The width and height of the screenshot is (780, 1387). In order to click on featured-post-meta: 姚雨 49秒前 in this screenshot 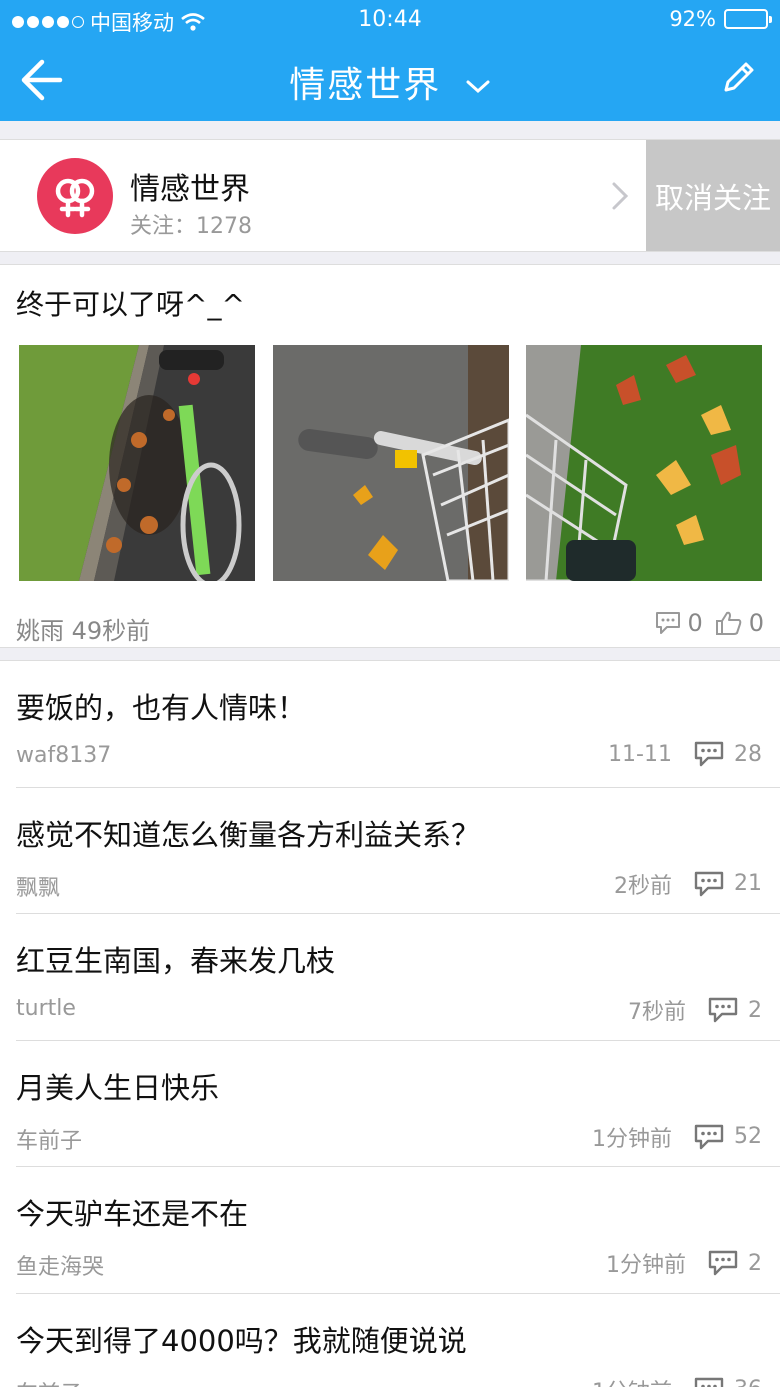, I will do `click(83, 628)`.